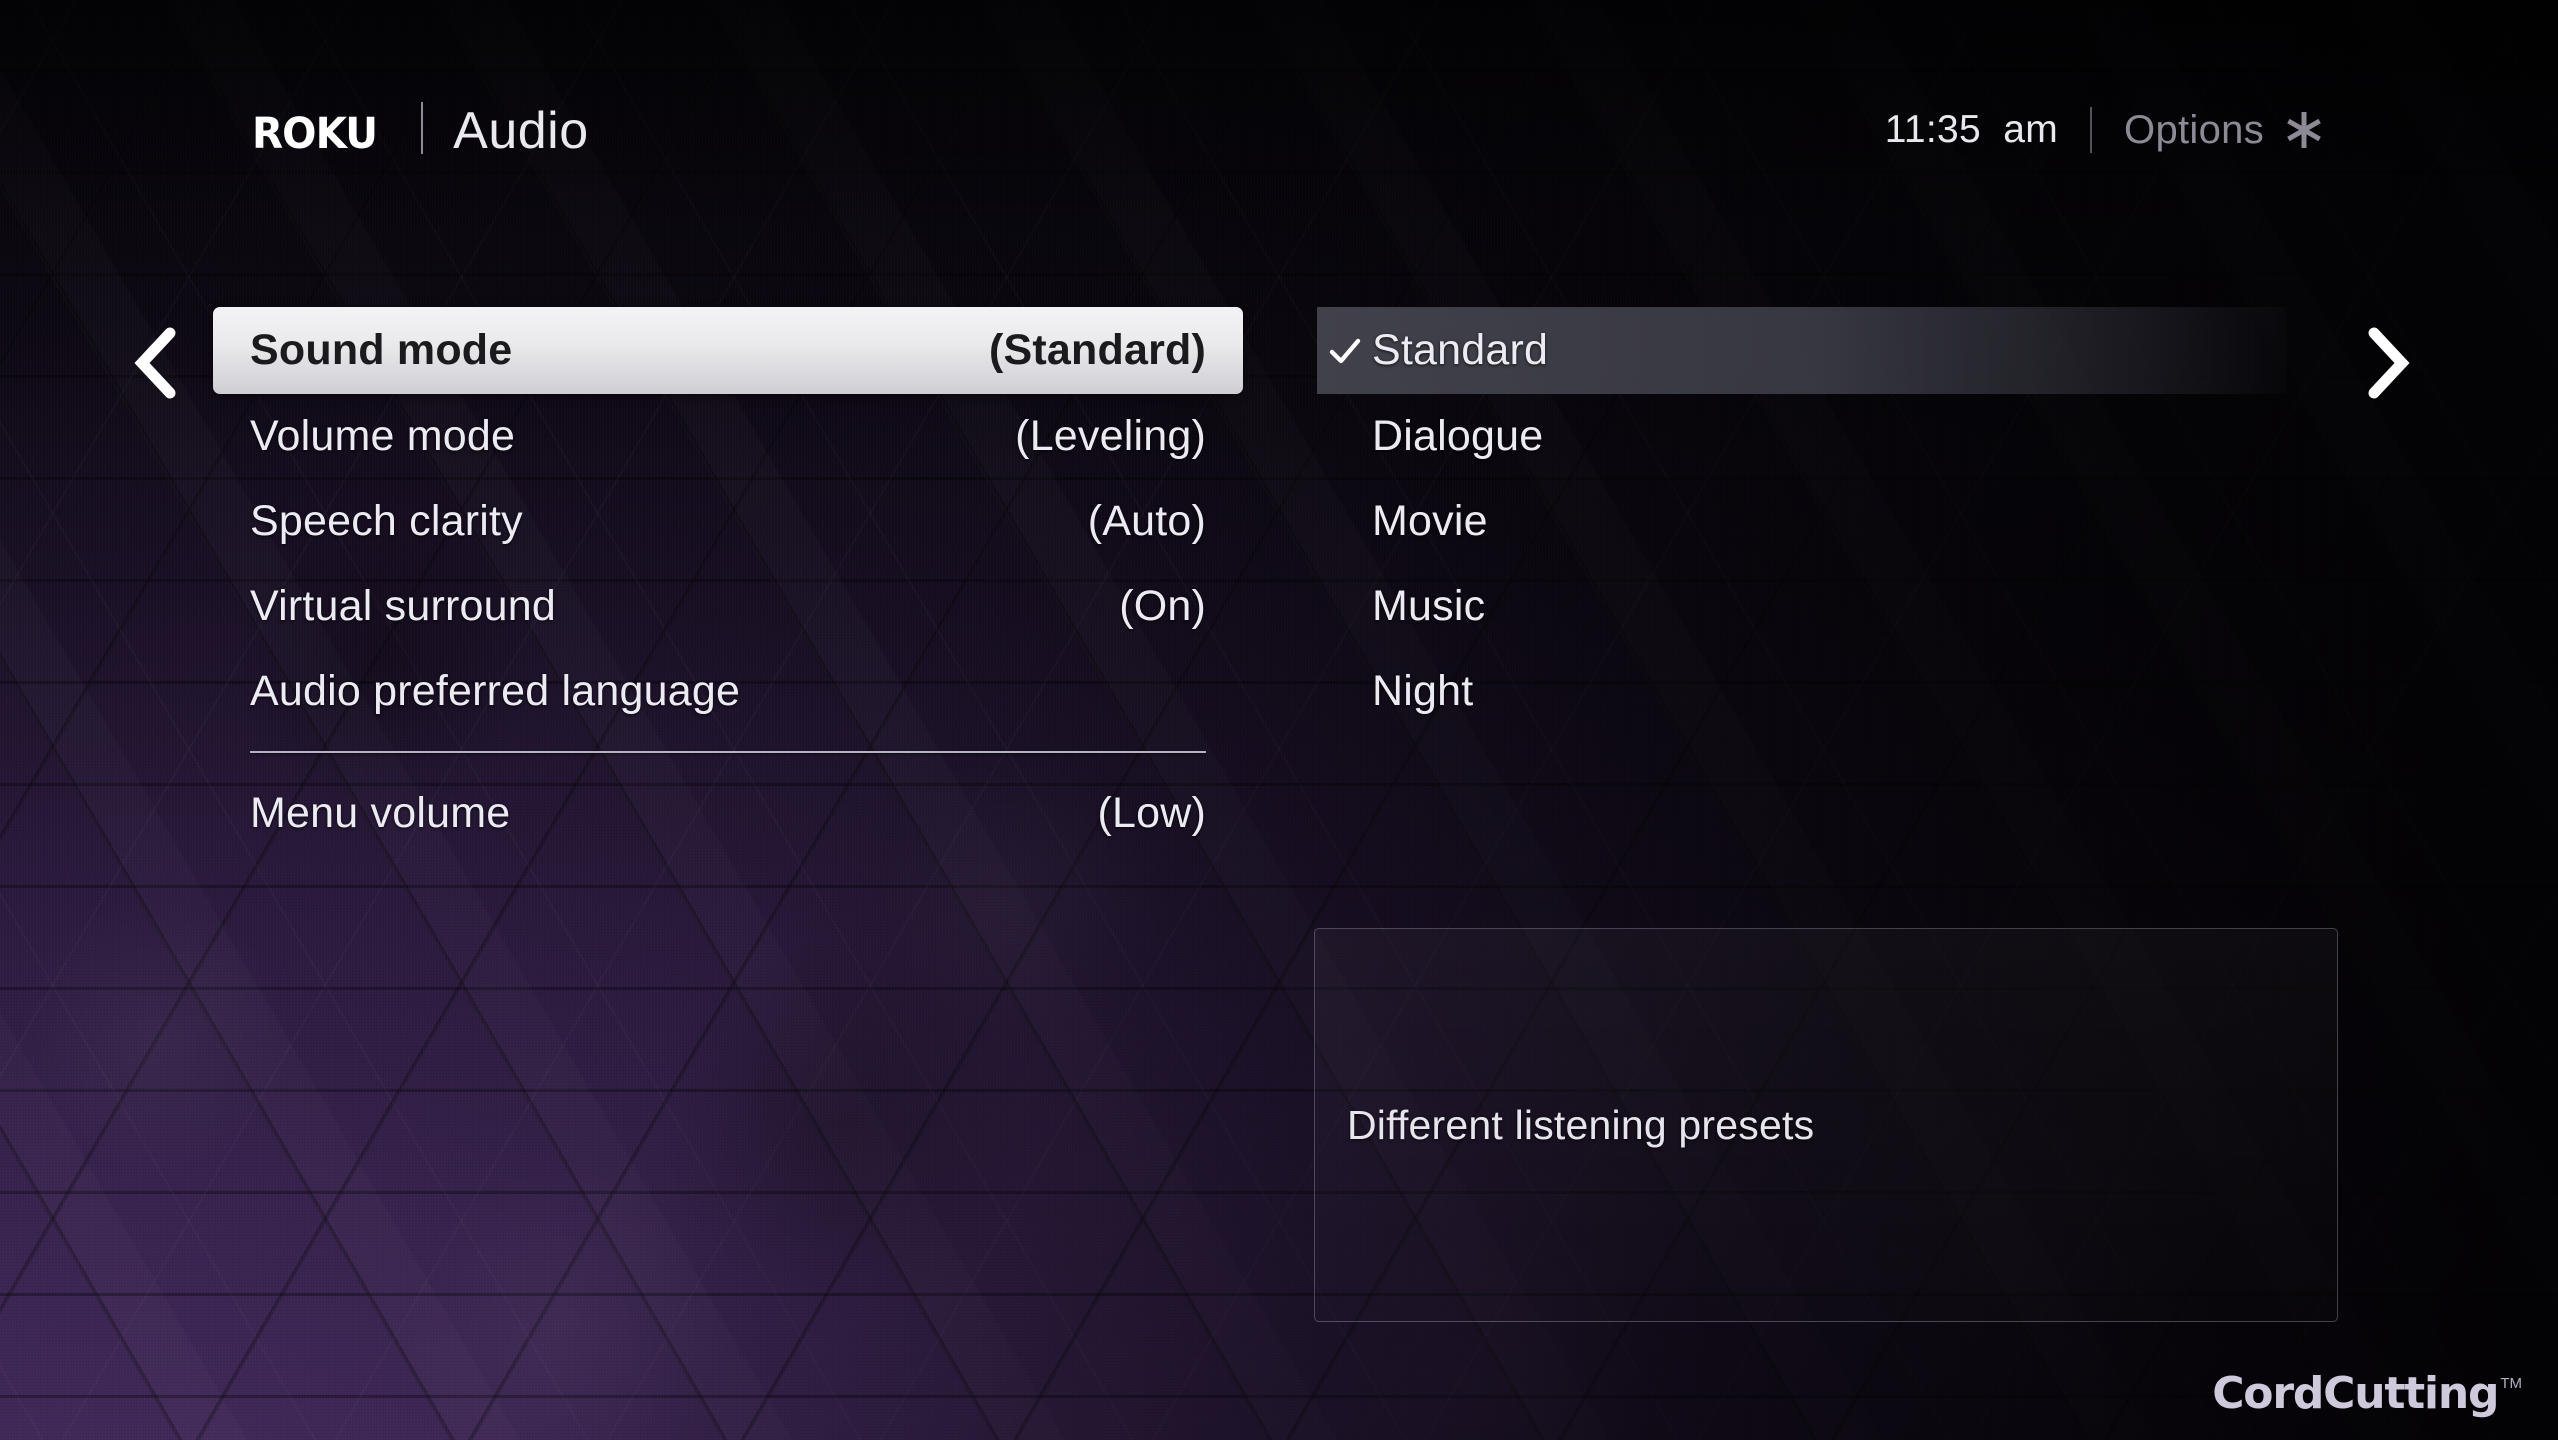  I want to click on menu-item-value: (Leveling), so click(1110, 436).